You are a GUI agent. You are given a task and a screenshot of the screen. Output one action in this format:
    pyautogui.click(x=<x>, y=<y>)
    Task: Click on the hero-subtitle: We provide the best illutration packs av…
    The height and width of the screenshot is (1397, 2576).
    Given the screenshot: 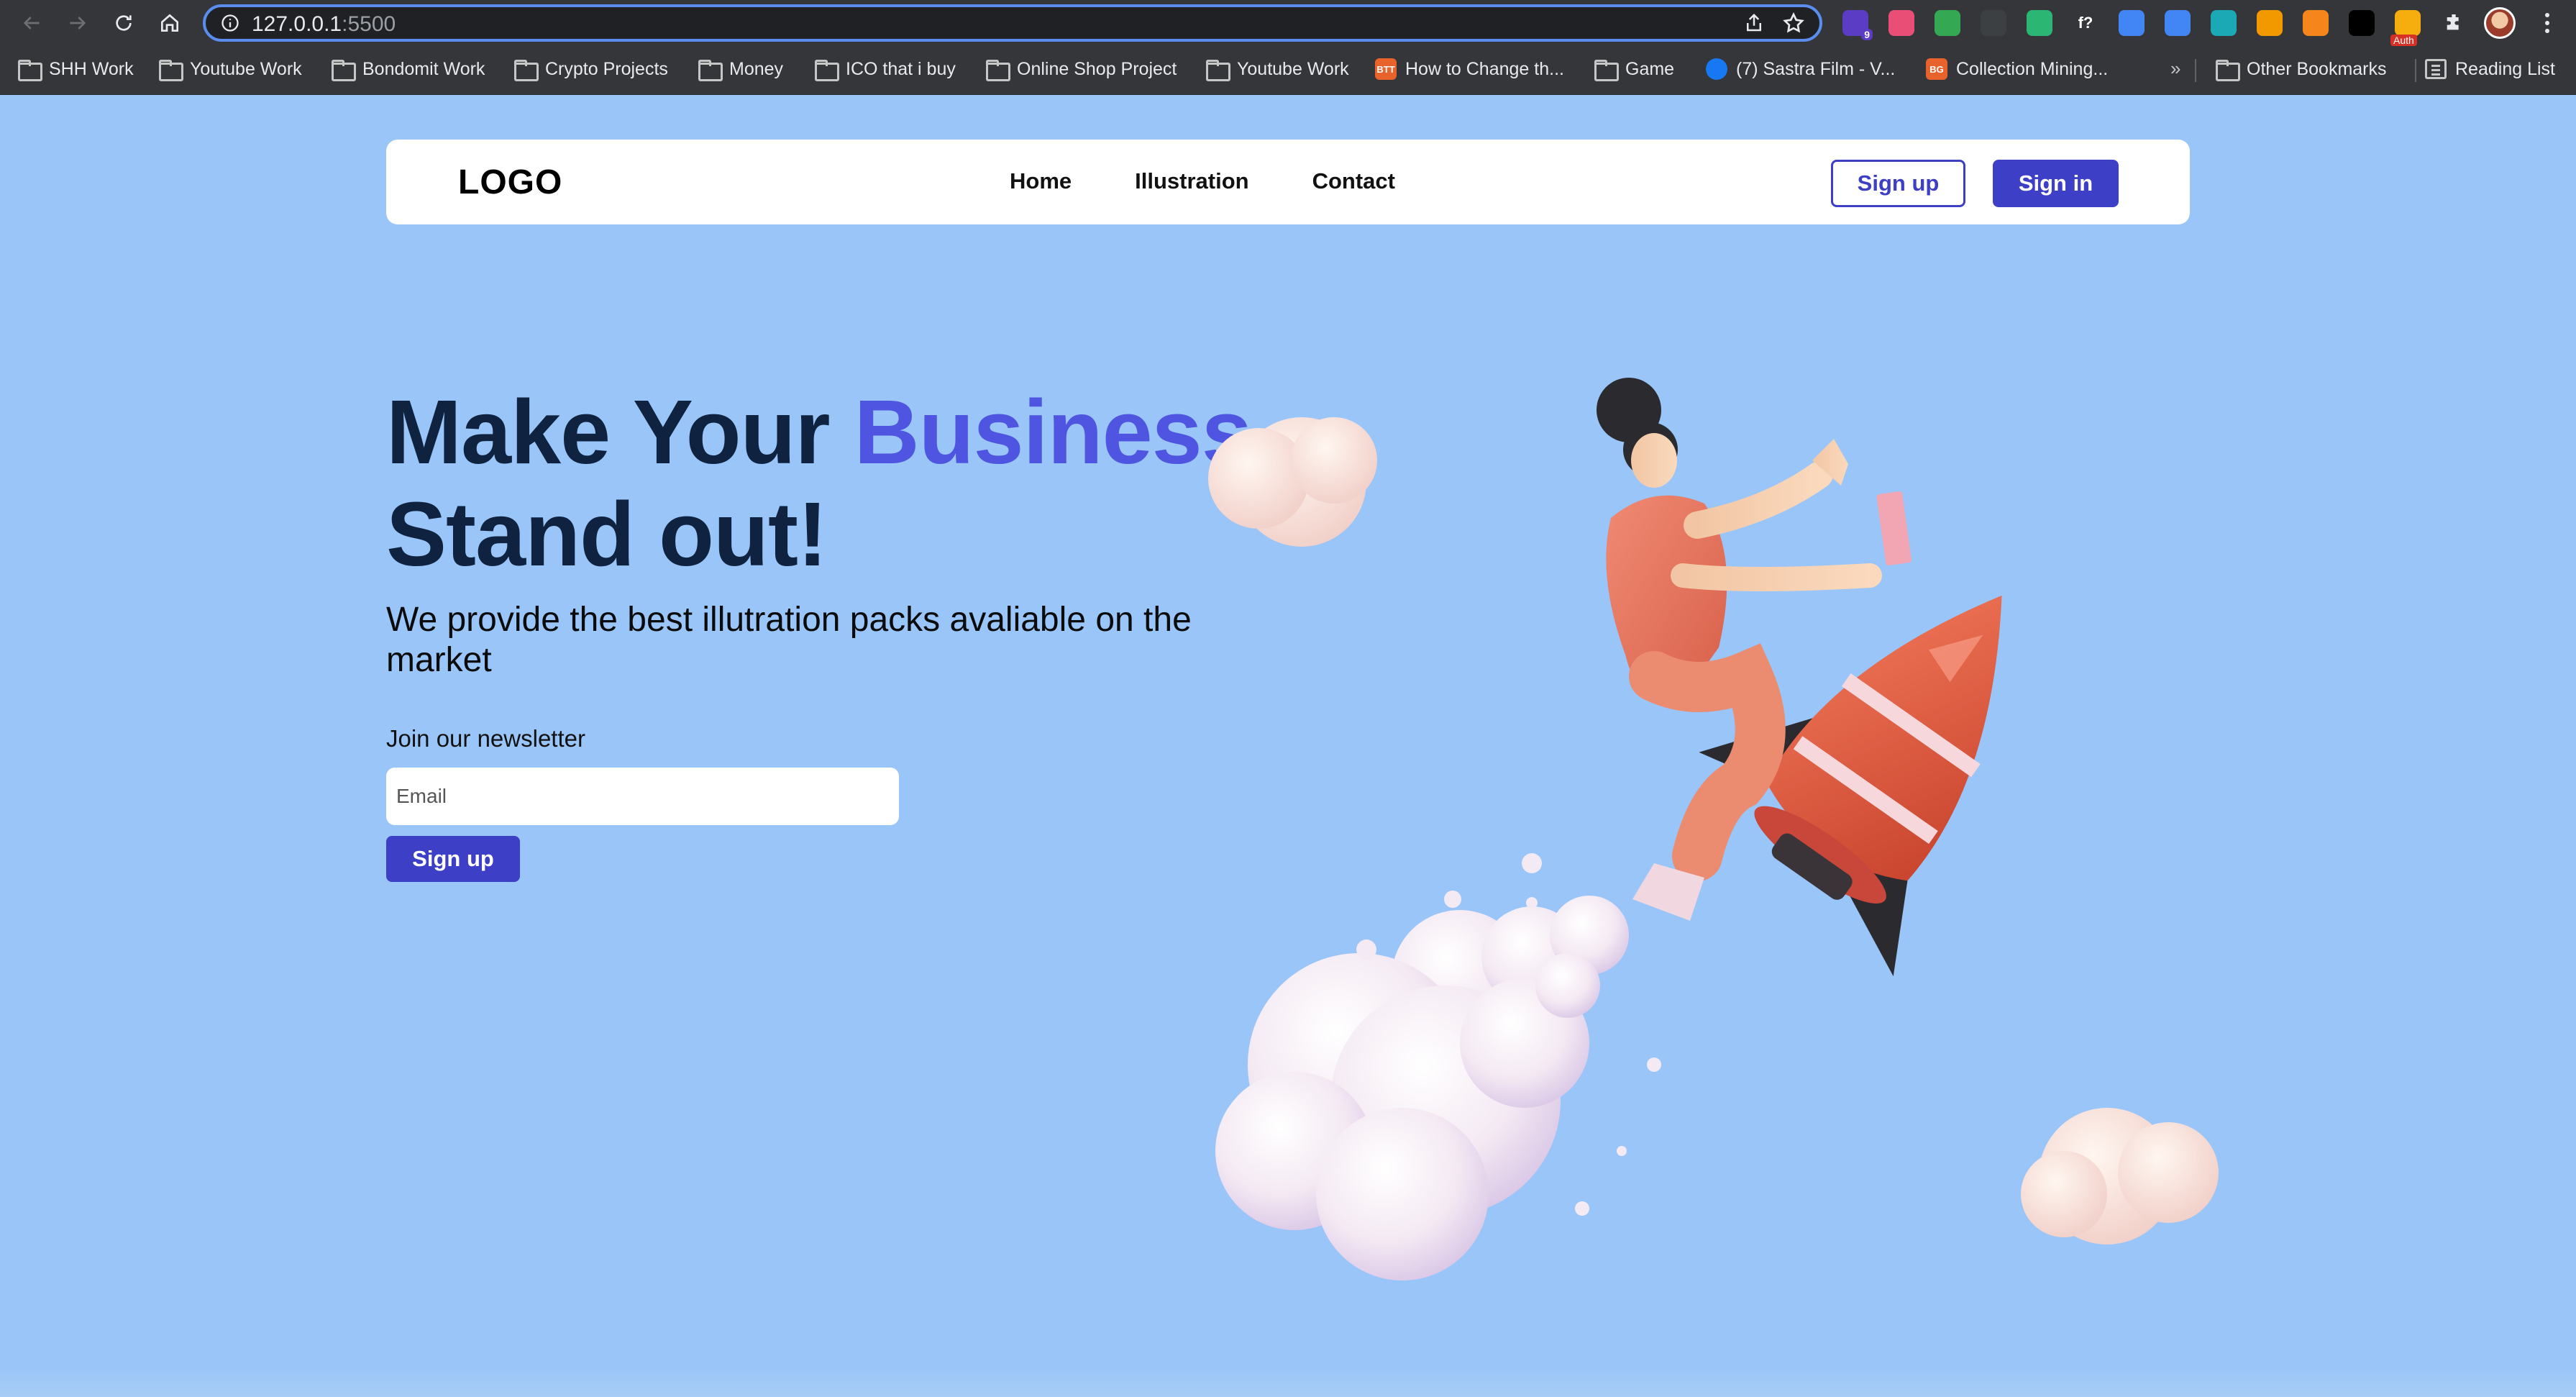 What is the action you would take?
    pyautogui.click(x=789, y=640)
    